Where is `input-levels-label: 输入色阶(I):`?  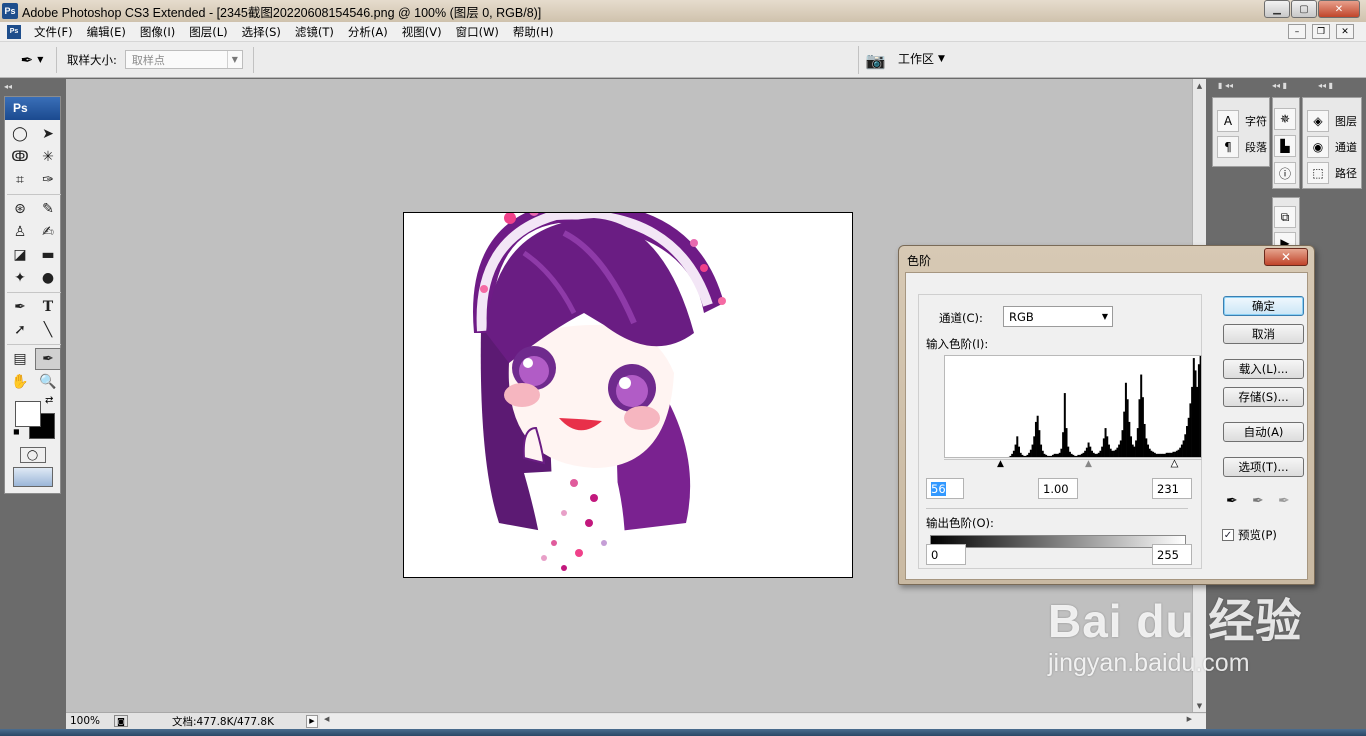
input-levels-label: 输入色阶(I): is located at coordinates (957, 344).